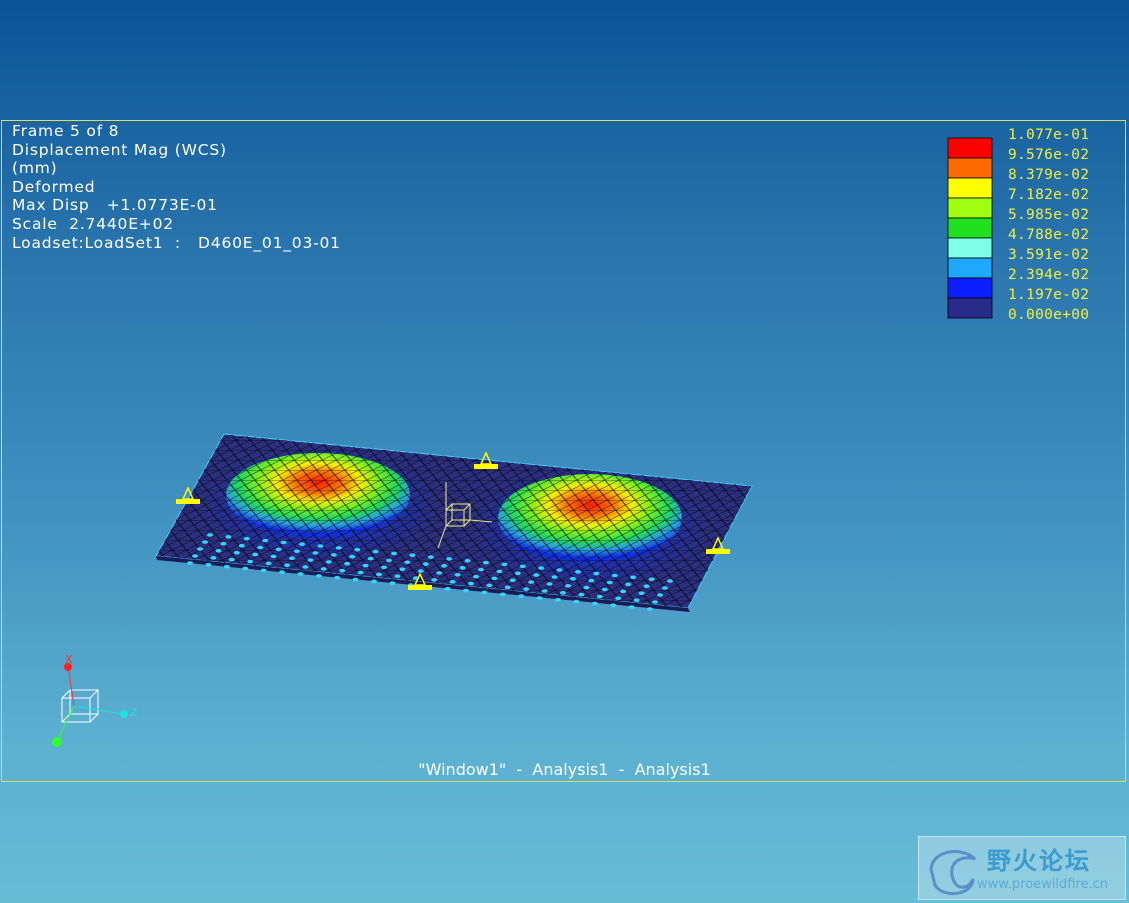  Describe the element at coordinates (176, 242) in the screenshot. I see `info-loadset: Loadset:LoadSet1 : D460E_01_03-01` at that location.